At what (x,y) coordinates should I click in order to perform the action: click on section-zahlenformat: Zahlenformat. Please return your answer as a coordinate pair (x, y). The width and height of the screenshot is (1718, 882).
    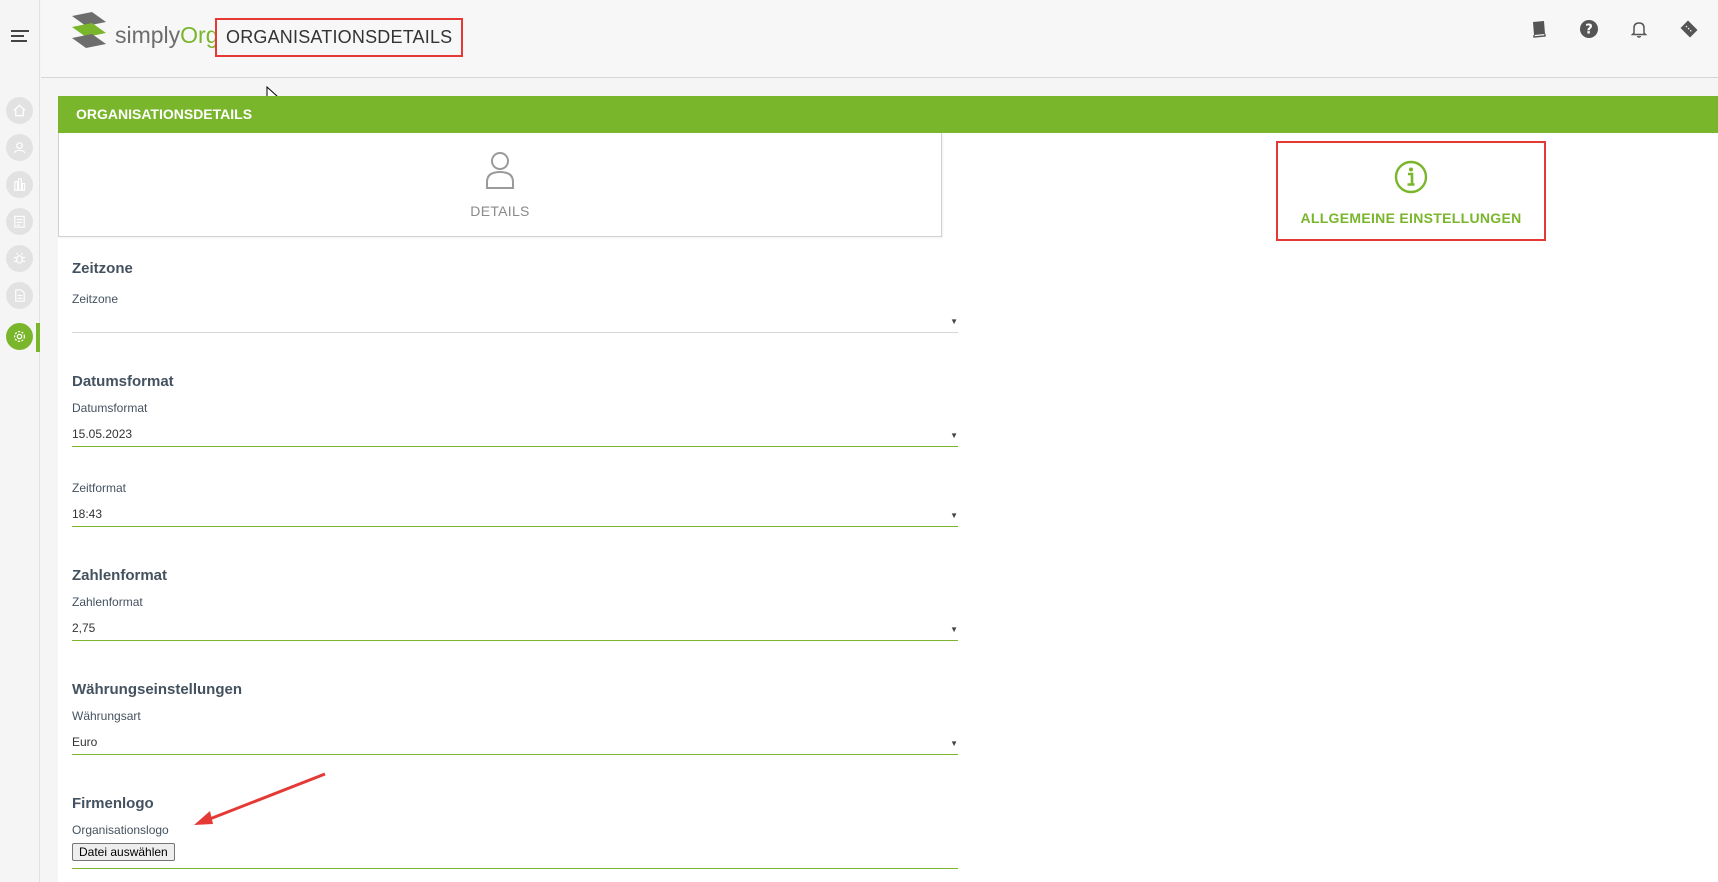
    Looking at the image, I should click on (120, 575).